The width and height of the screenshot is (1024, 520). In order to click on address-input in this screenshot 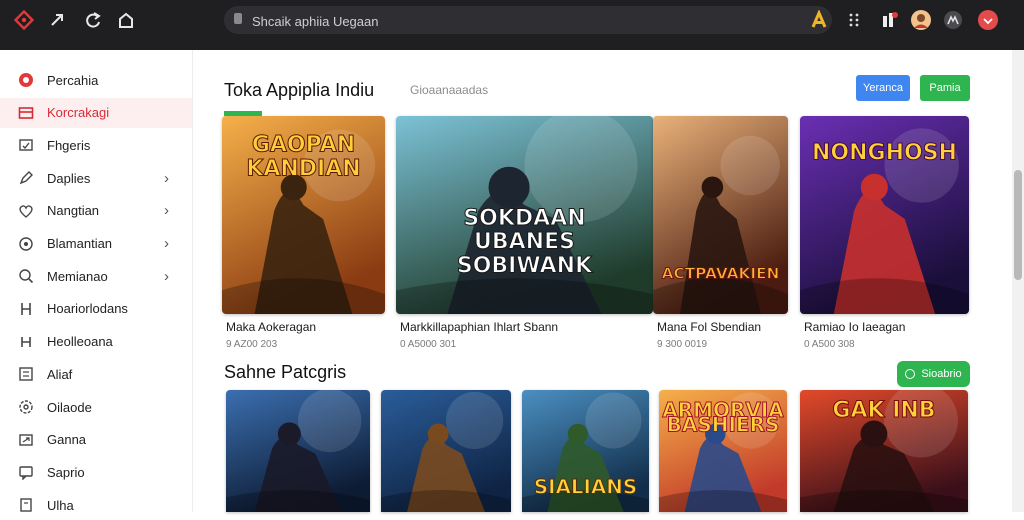, I will do `click(532, 21)`.